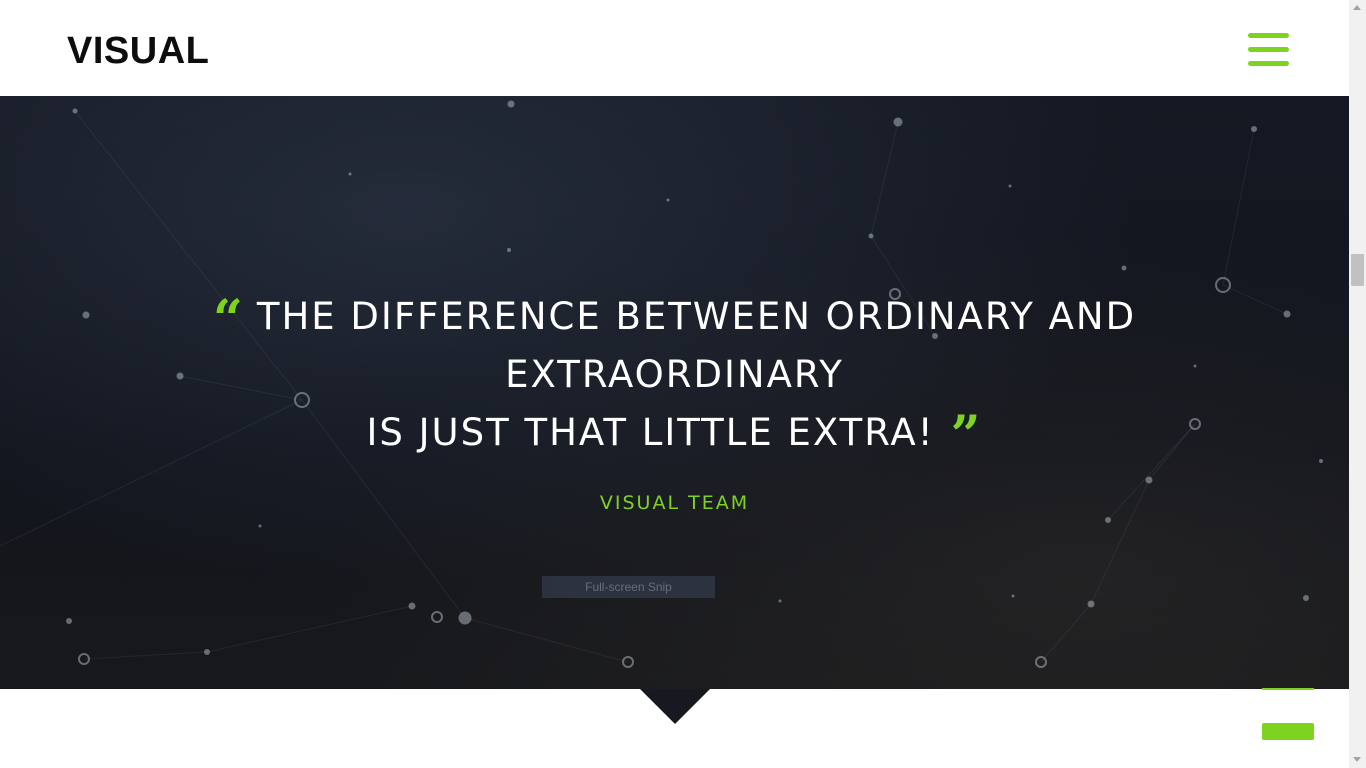 This screenshot has width=1366, height=768. Describe the element at coordinates (1357, 759) in the screenshot. I see `scroll-down-arrow-icon` at that location.